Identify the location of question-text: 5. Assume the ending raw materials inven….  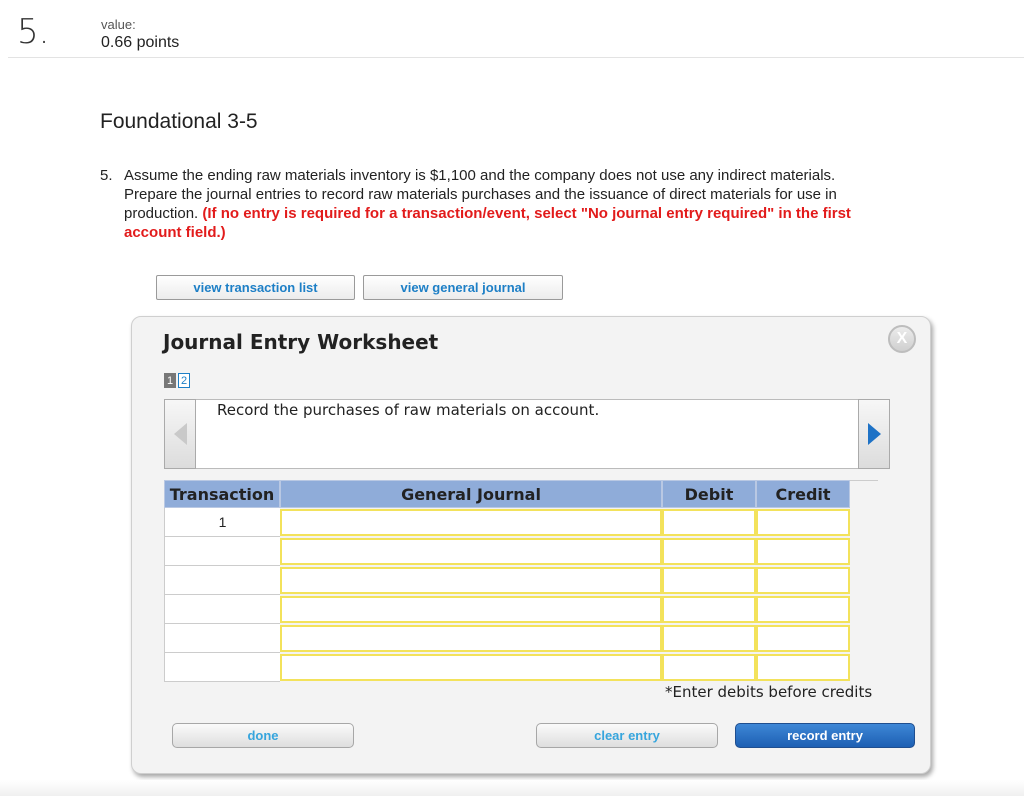
(485, 204).